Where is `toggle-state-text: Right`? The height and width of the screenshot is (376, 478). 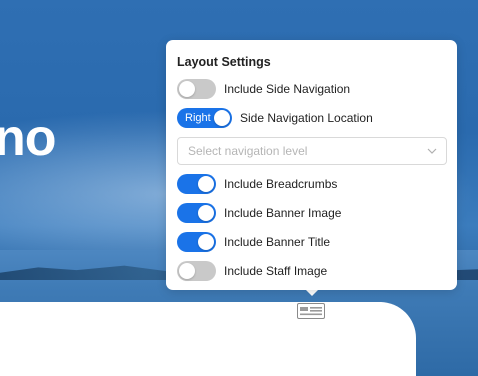 toggle-state-text: Right is located at coordinates (198, 118).